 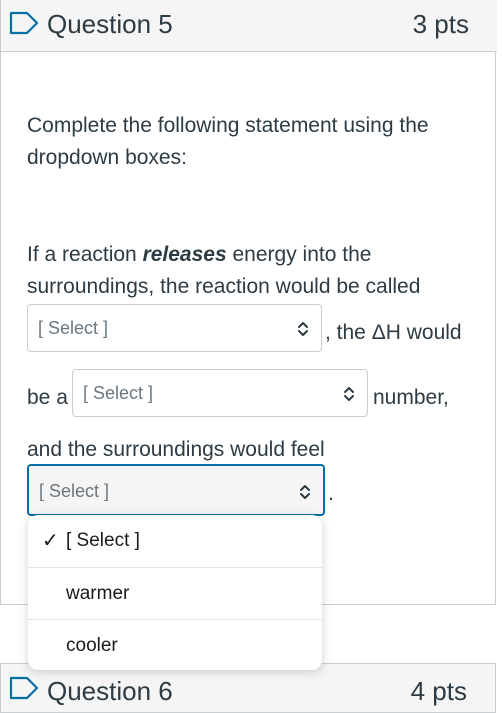 What do you see at coordinates (176, 490) in the screenshot?
I see `select-surroundings-feel: [ Select ]` at bounding box center [176, 490].